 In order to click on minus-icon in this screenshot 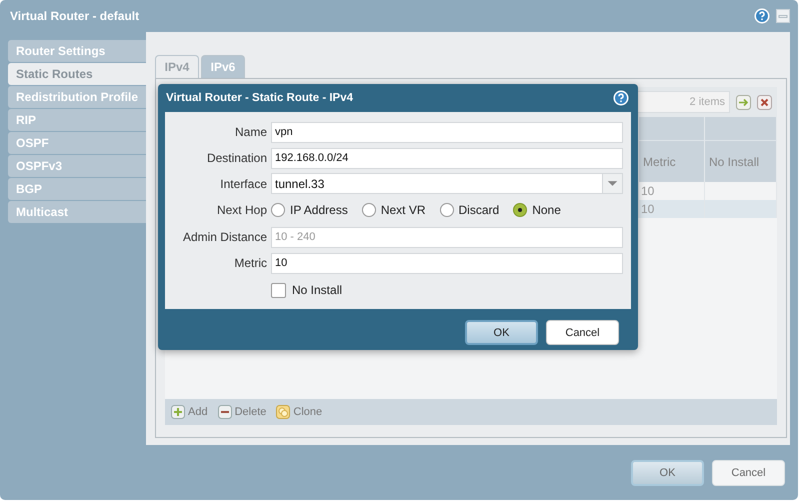, I will do `click(225, 412)`.